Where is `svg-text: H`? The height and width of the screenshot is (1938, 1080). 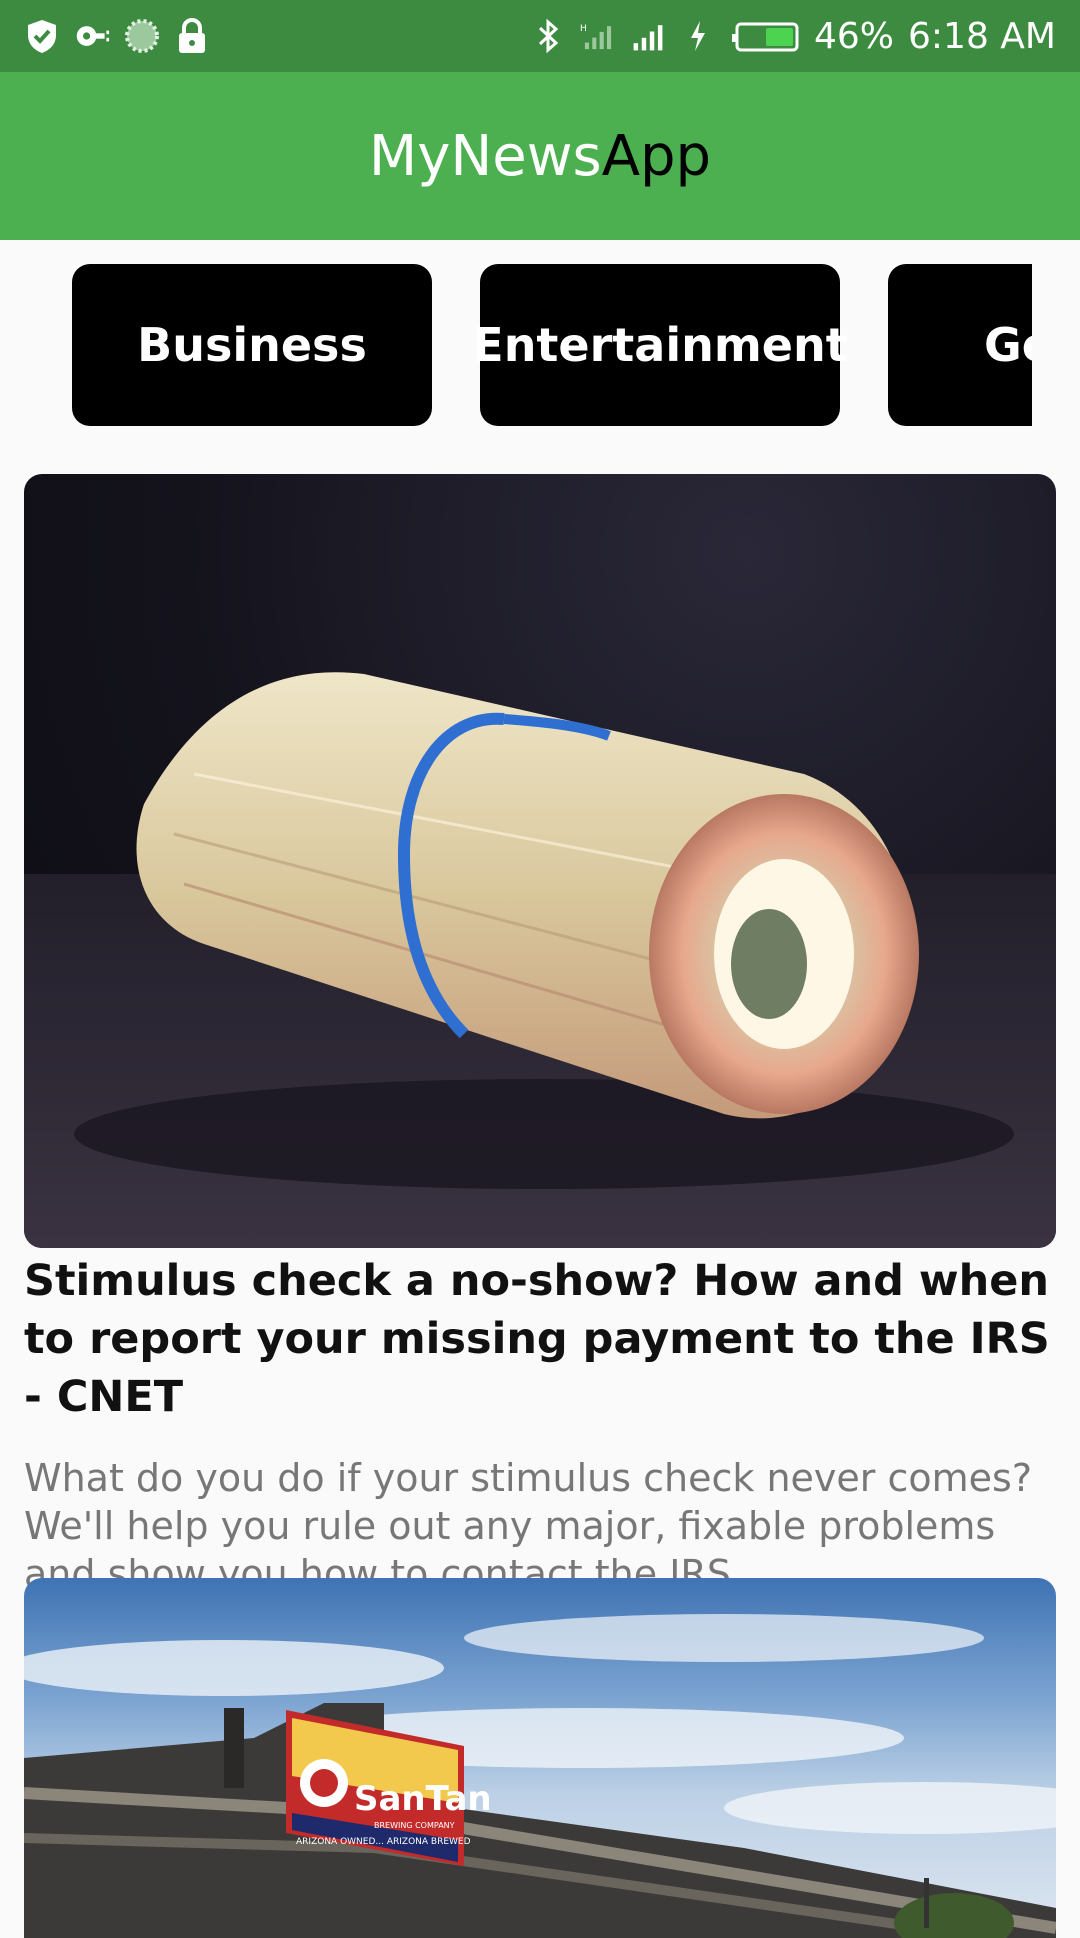 svg-text: H is located at coordinates (583, 29).